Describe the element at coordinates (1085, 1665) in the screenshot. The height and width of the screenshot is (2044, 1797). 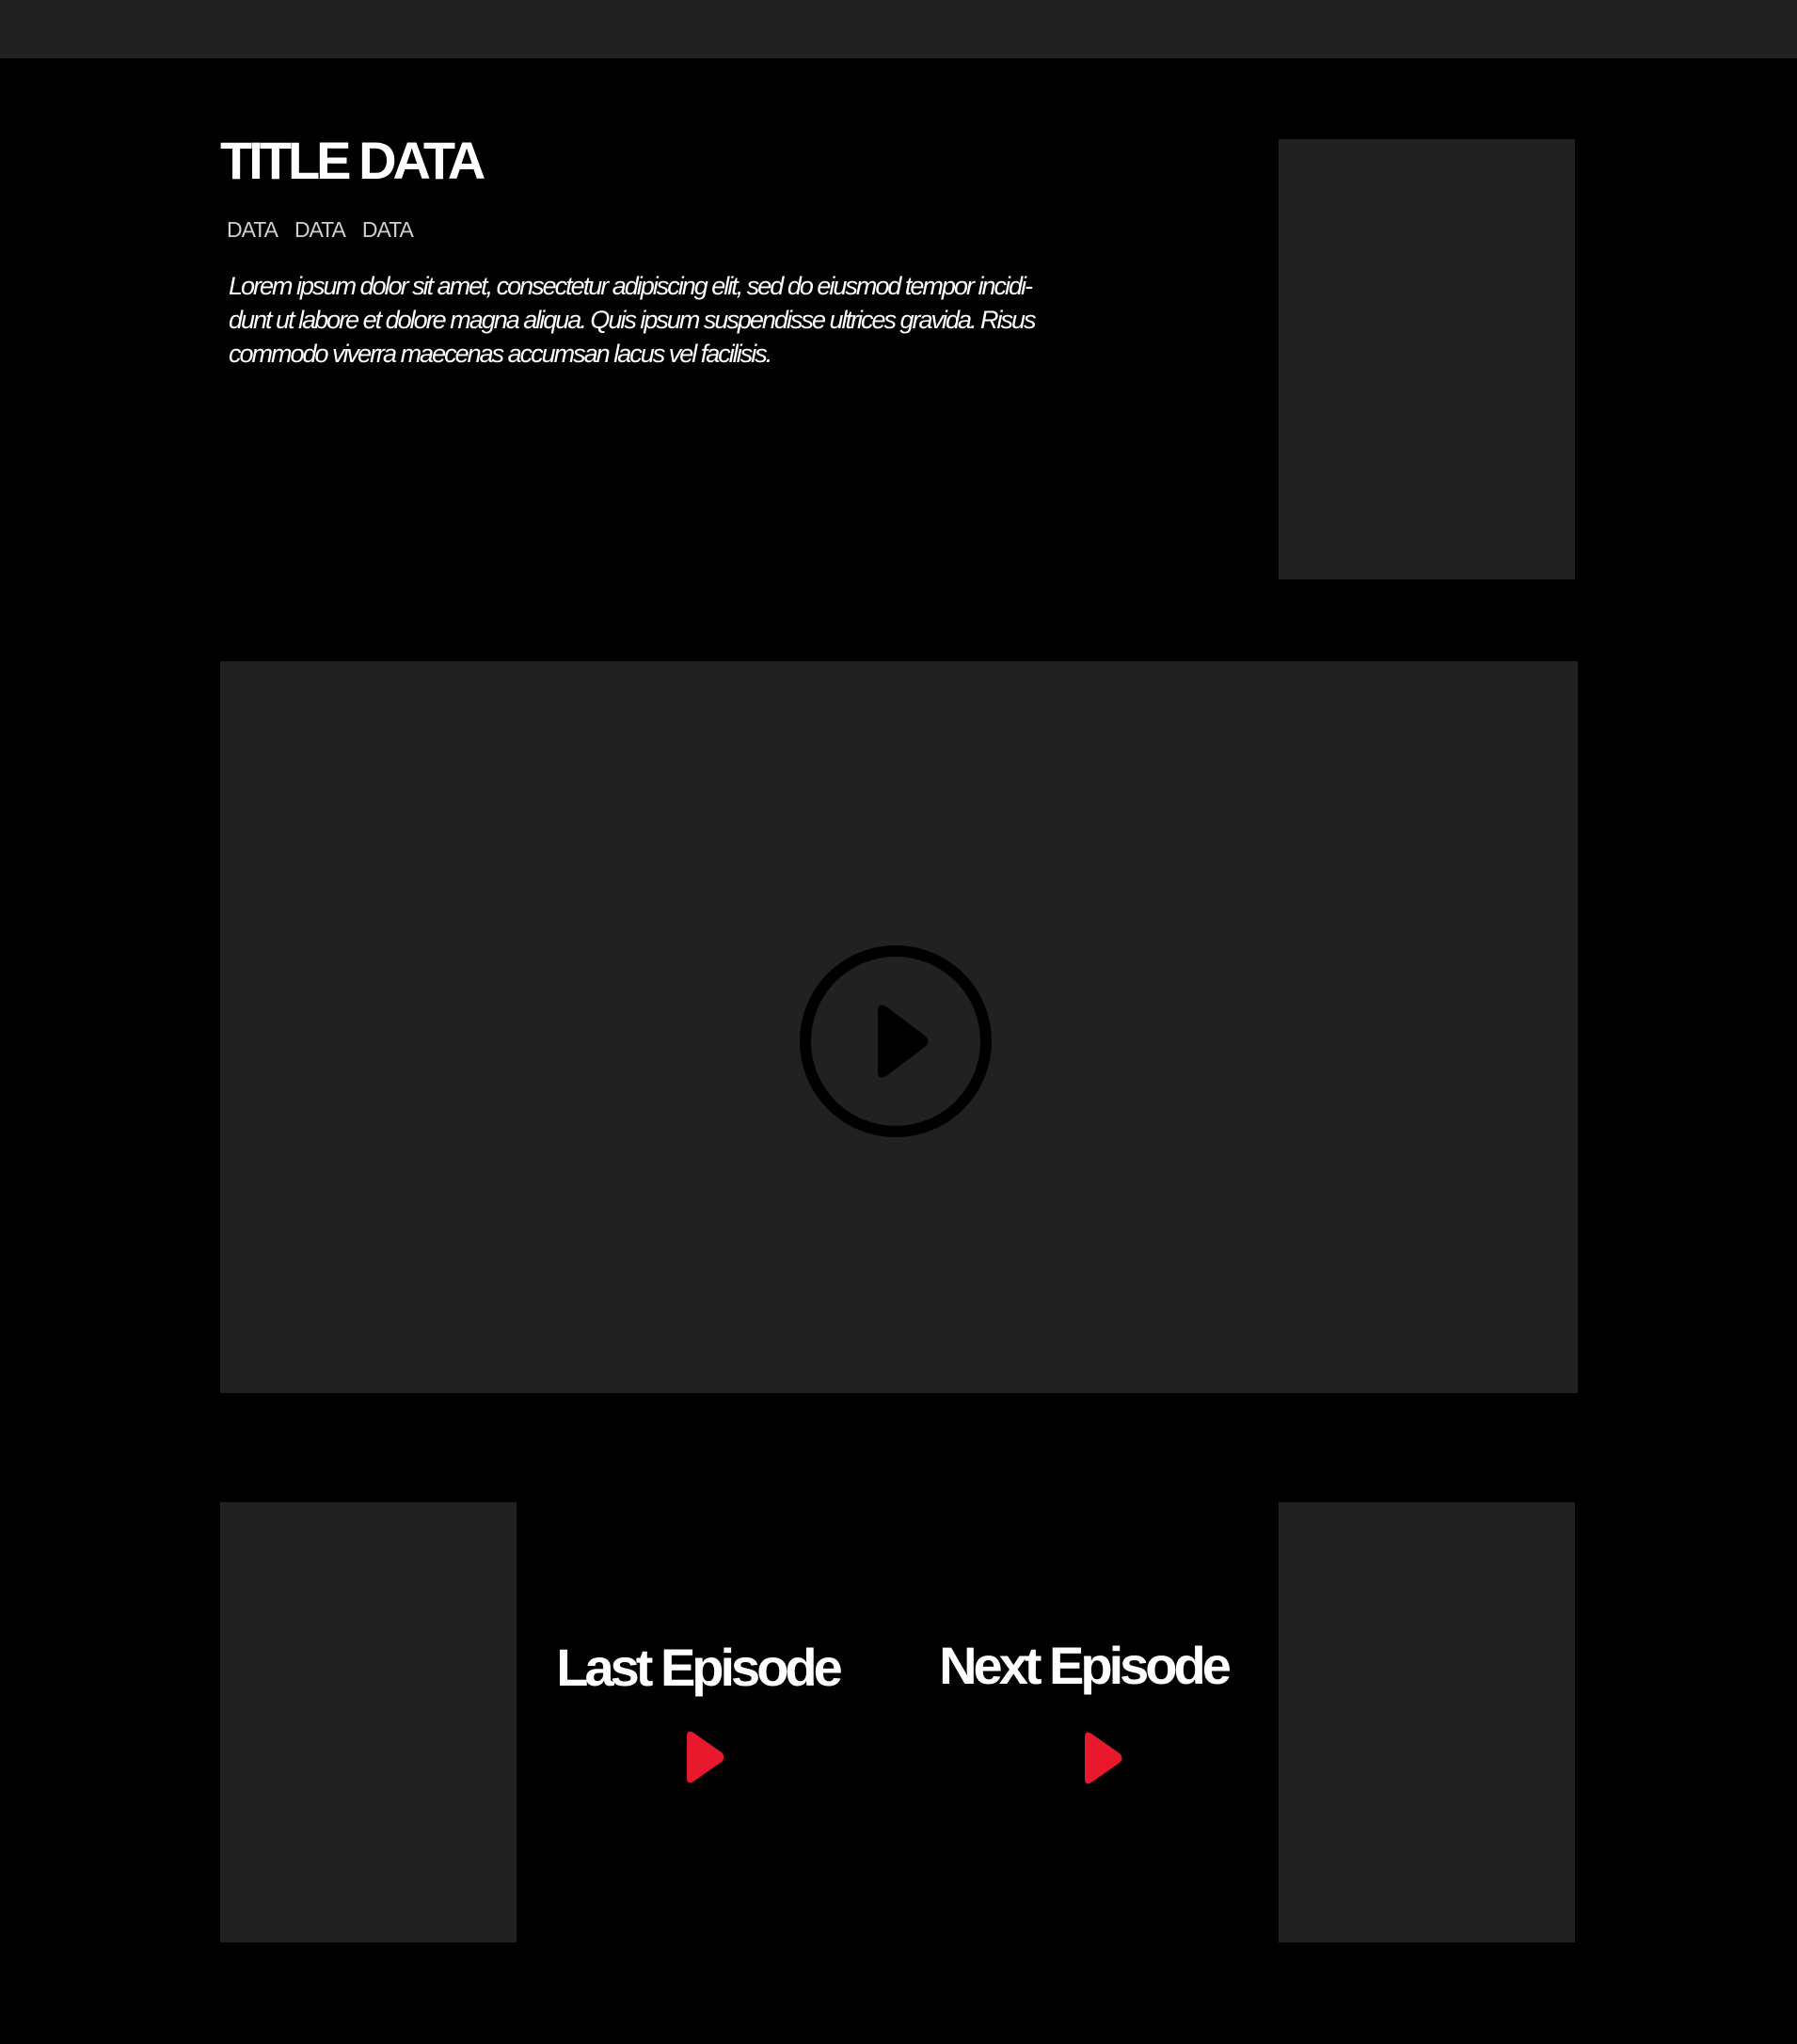
I see `next-episode-label: Next Episode` at that location.